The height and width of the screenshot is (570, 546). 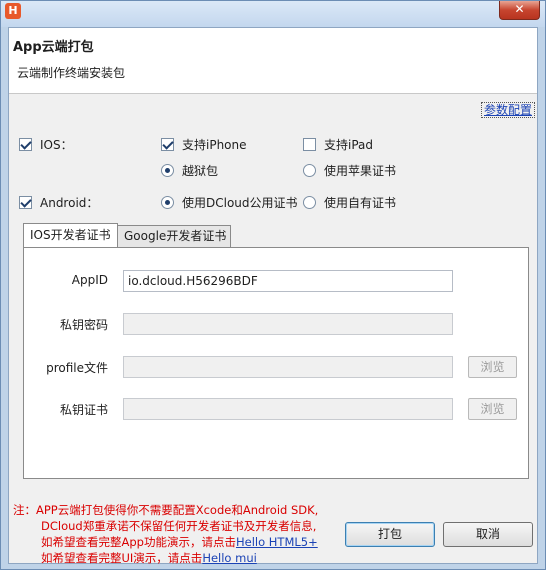 What do you see at coordinates (122, 558) in the screenshot?
I see `note-line-4-text: 如希望查看完整UI演示，请点击` at bounding box center [122, 558].